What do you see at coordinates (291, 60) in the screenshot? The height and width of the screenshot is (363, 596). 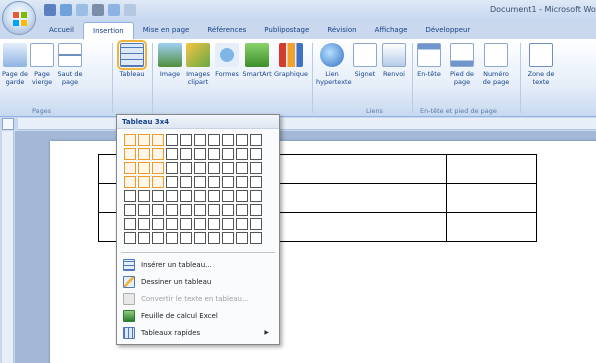 I see `graphique-button: Graphique` at bounding box center [291, 60].